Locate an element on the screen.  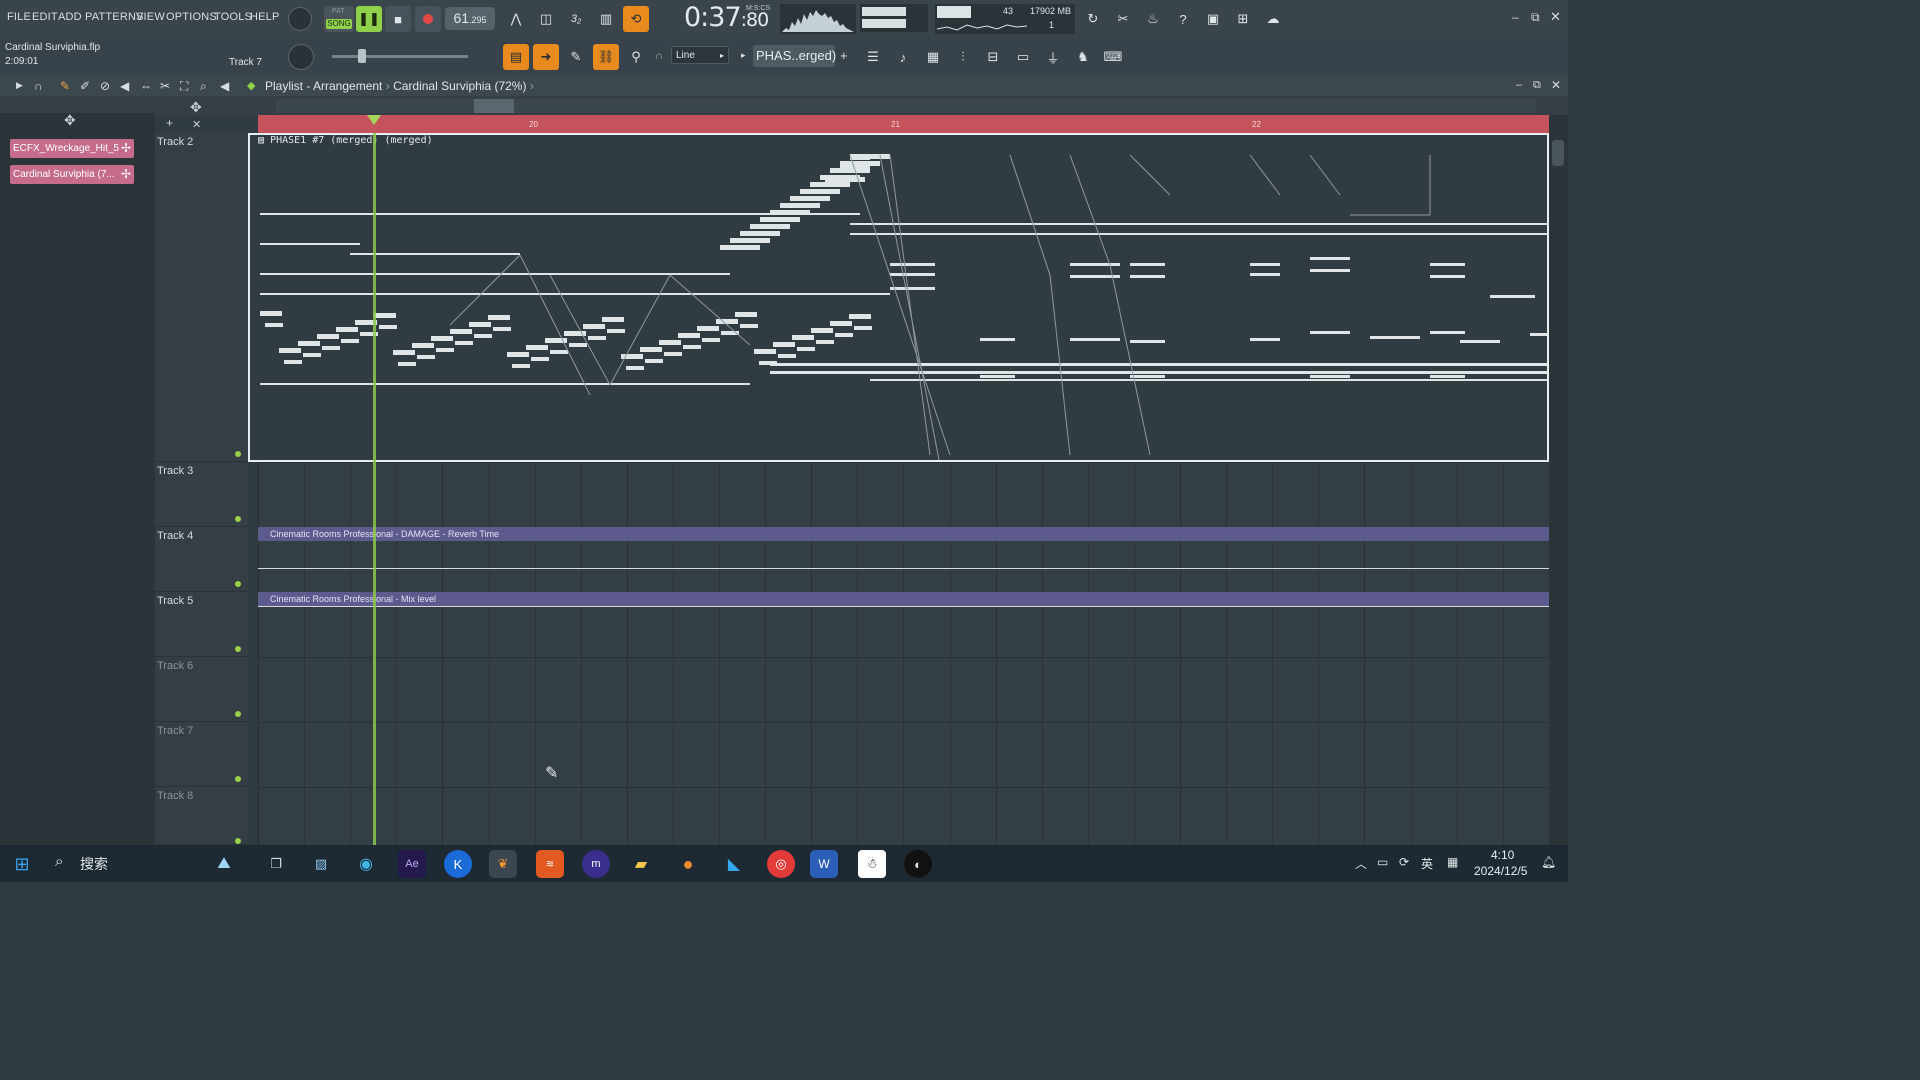
link-icon: ⛓ is located at coordinates (606, 57).